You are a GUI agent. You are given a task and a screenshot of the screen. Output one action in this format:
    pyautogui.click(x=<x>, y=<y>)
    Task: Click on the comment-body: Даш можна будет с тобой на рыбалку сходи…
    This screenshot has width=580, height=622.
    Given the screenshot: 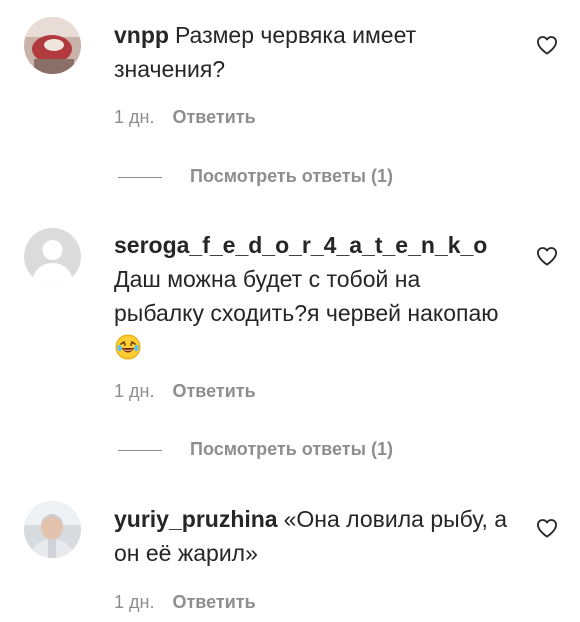 What is the action you would take?
    pyautogui.click(x=306, y=296)
    